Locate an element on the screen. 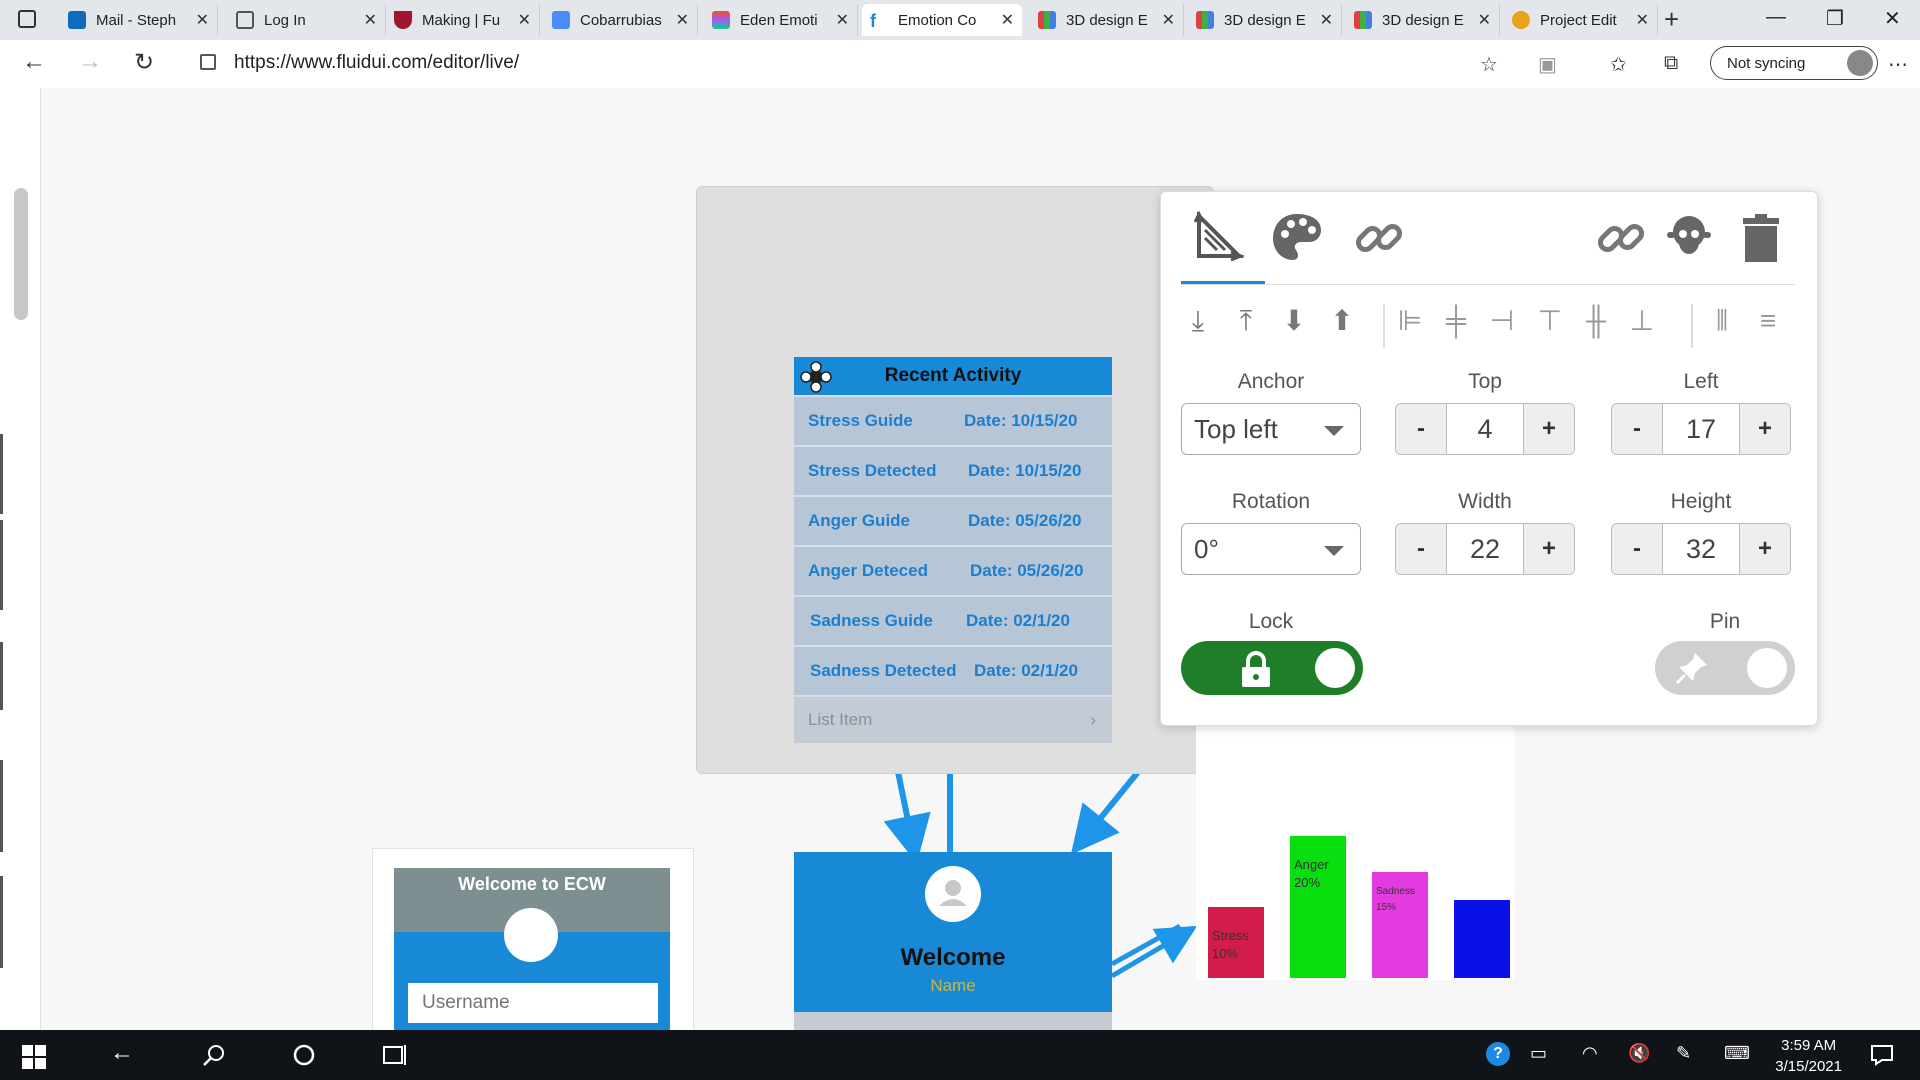  height-label: Height is located at coordinates (1701, 501).